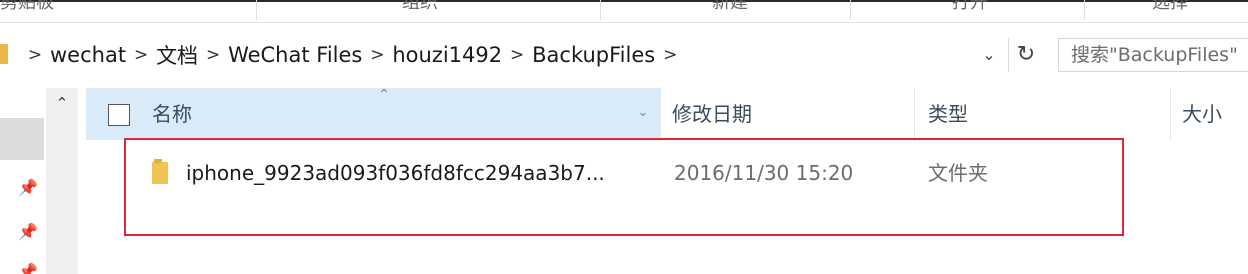 The image size is (1248, 274). Describe the element at coordinates (62, 181) in the screenshot. I see `nav-scrollbar` at that location.